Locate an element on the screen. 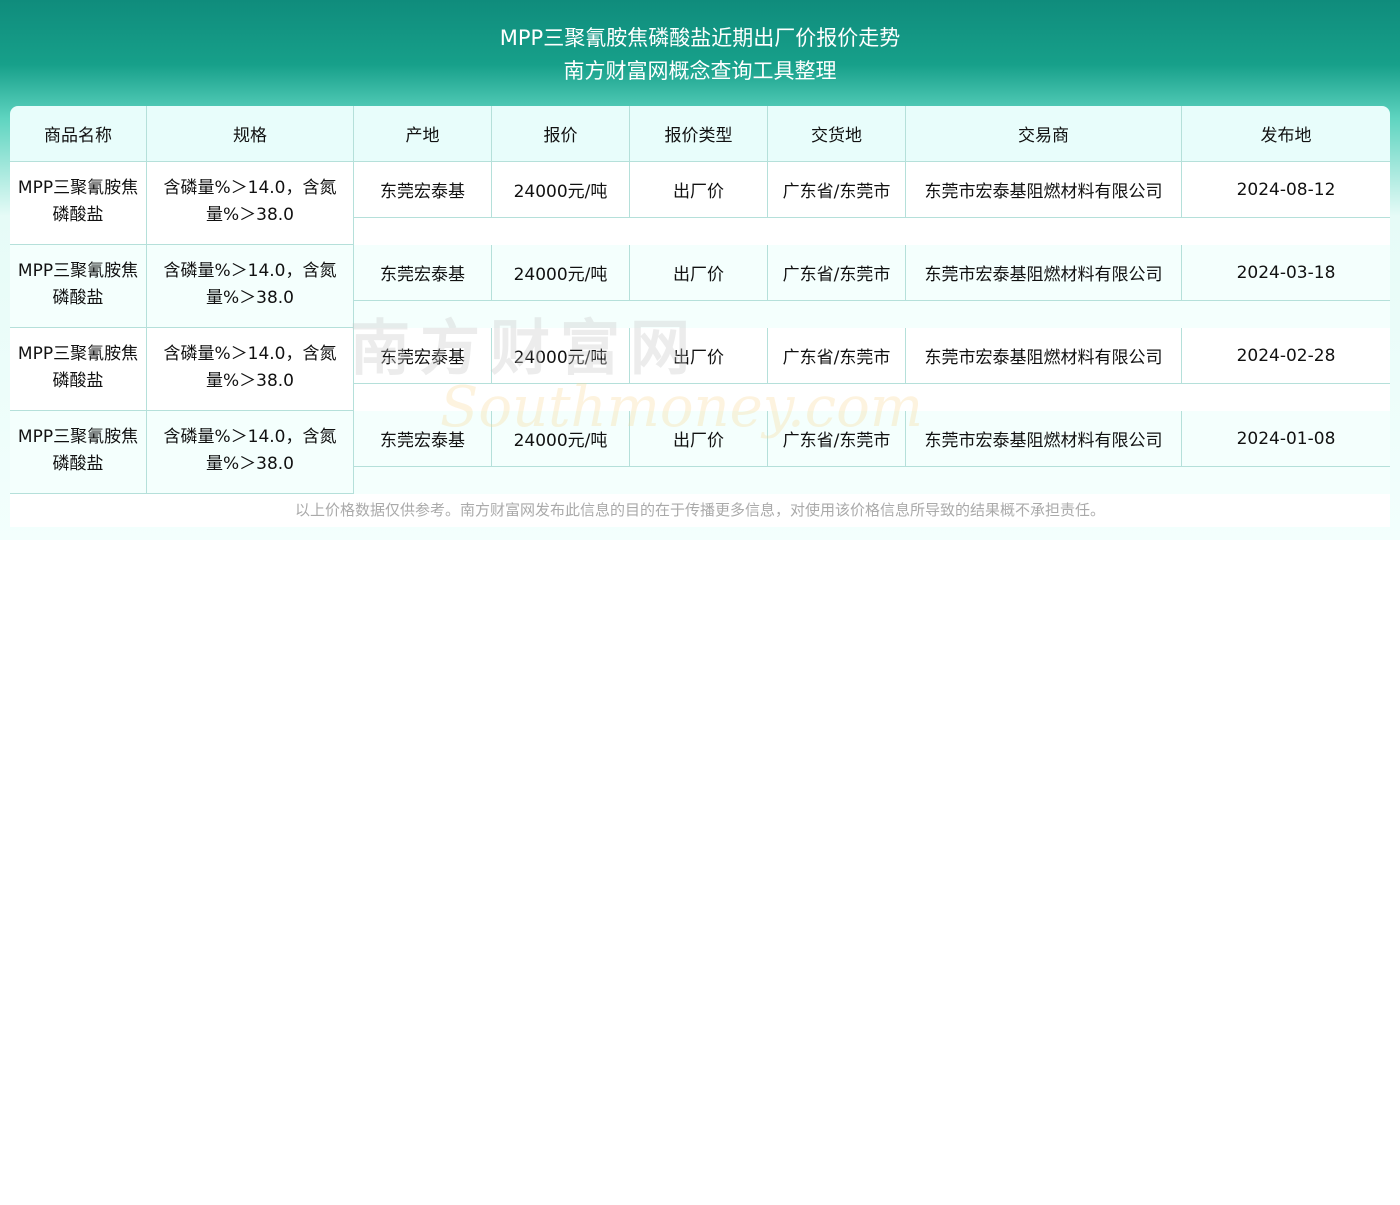 This screenshot has width=1400, height=1205. title-line-2: 南方财富网概念查询工具整理 is located at coordinates (700, 71).